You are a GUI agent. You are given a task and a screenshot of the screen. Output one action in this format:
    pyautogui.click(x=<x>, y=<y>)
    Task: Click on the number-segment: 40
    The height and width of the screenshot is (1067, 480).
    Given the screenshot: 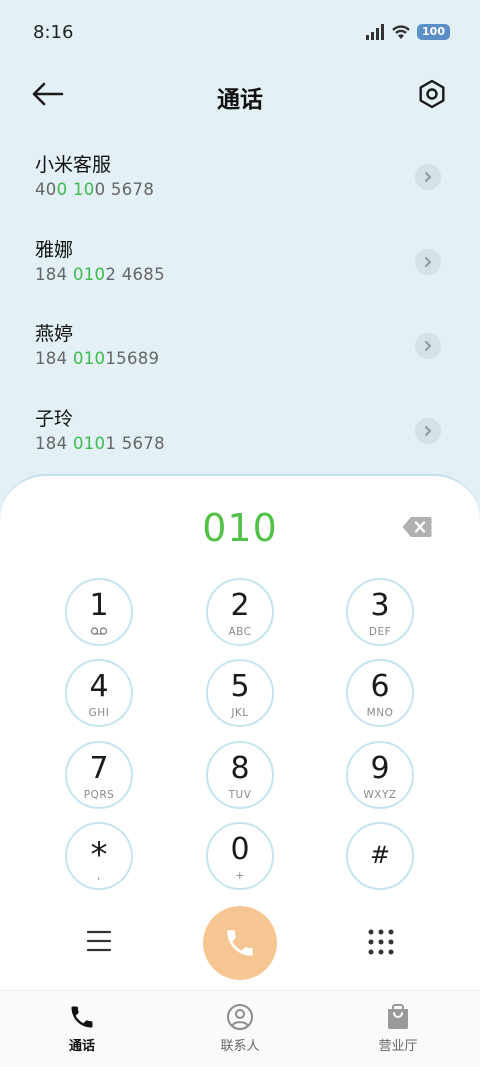 What is the action you would take?
    pyautogui.click(x=46, y=189)
    